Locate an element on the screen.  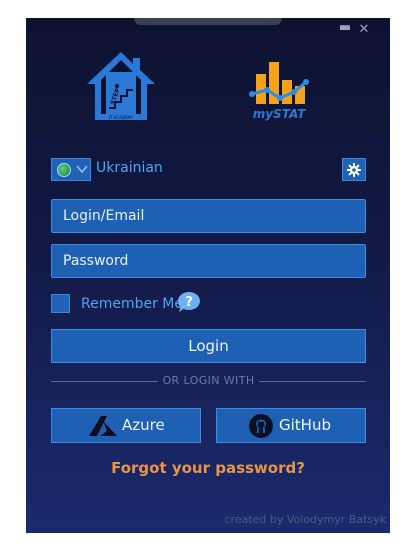
window-drag-handle is located at coordinates (208, 21).